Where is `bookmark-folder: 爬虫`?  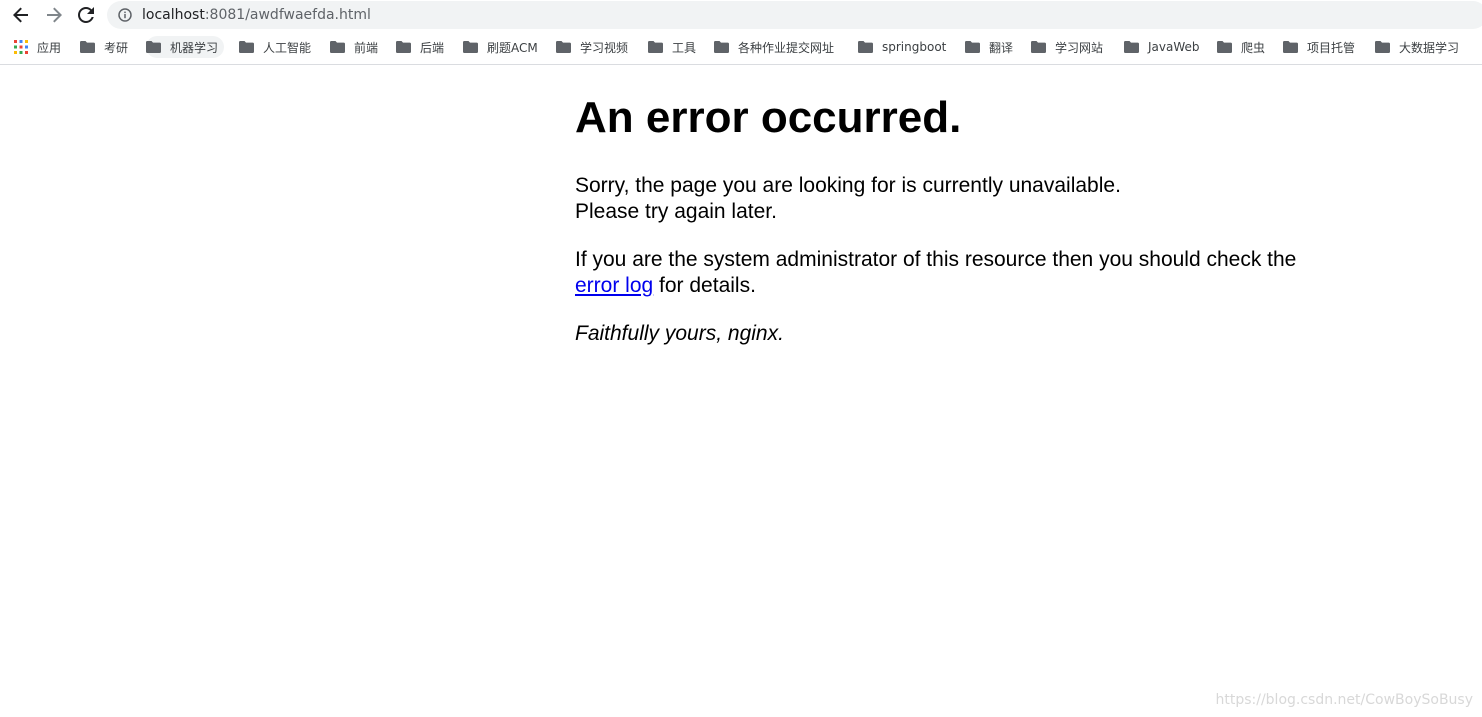
bookmark-folder: 爬虫 is located at coordinates (1241, 47).